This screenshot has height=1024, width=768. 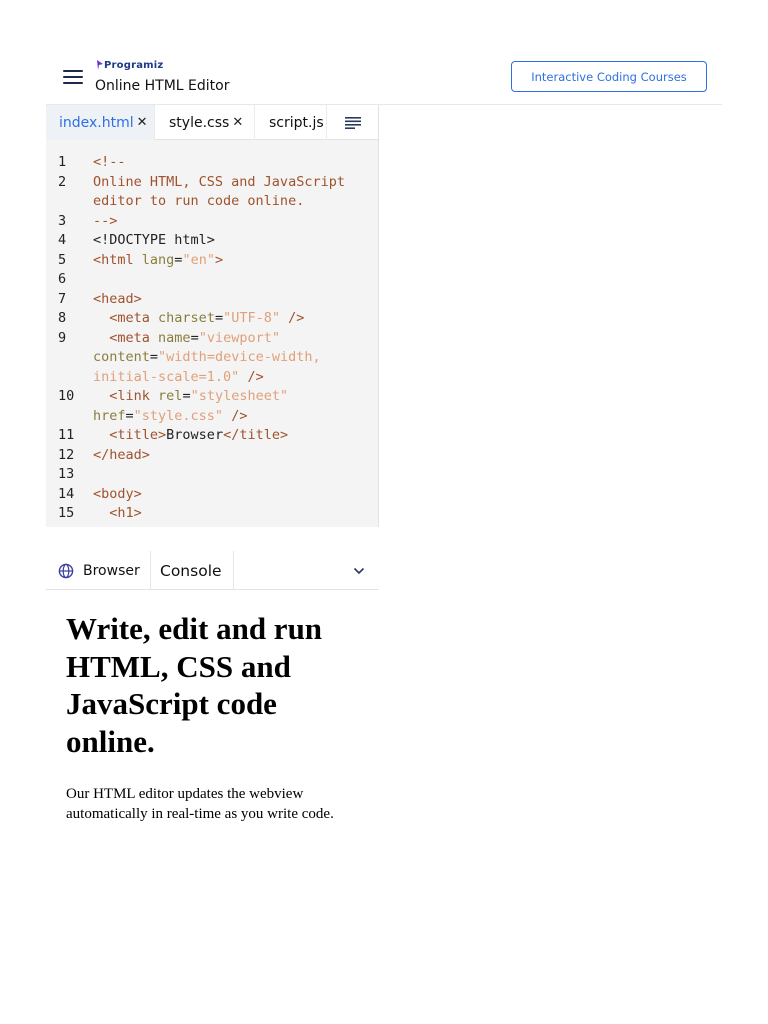 I want to click on globe-icon, so click(x=66, y=570).